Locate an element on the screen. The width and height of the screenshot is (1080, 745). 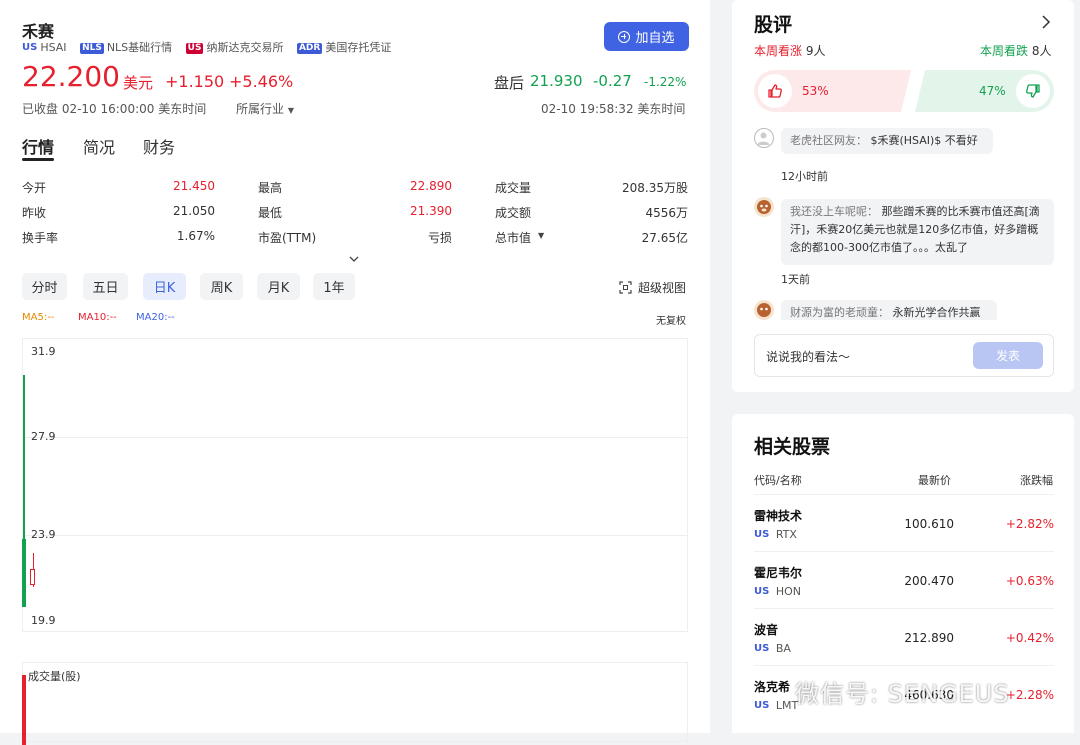
related-stock-price: 200.470 is located at coordinates (929, 581).